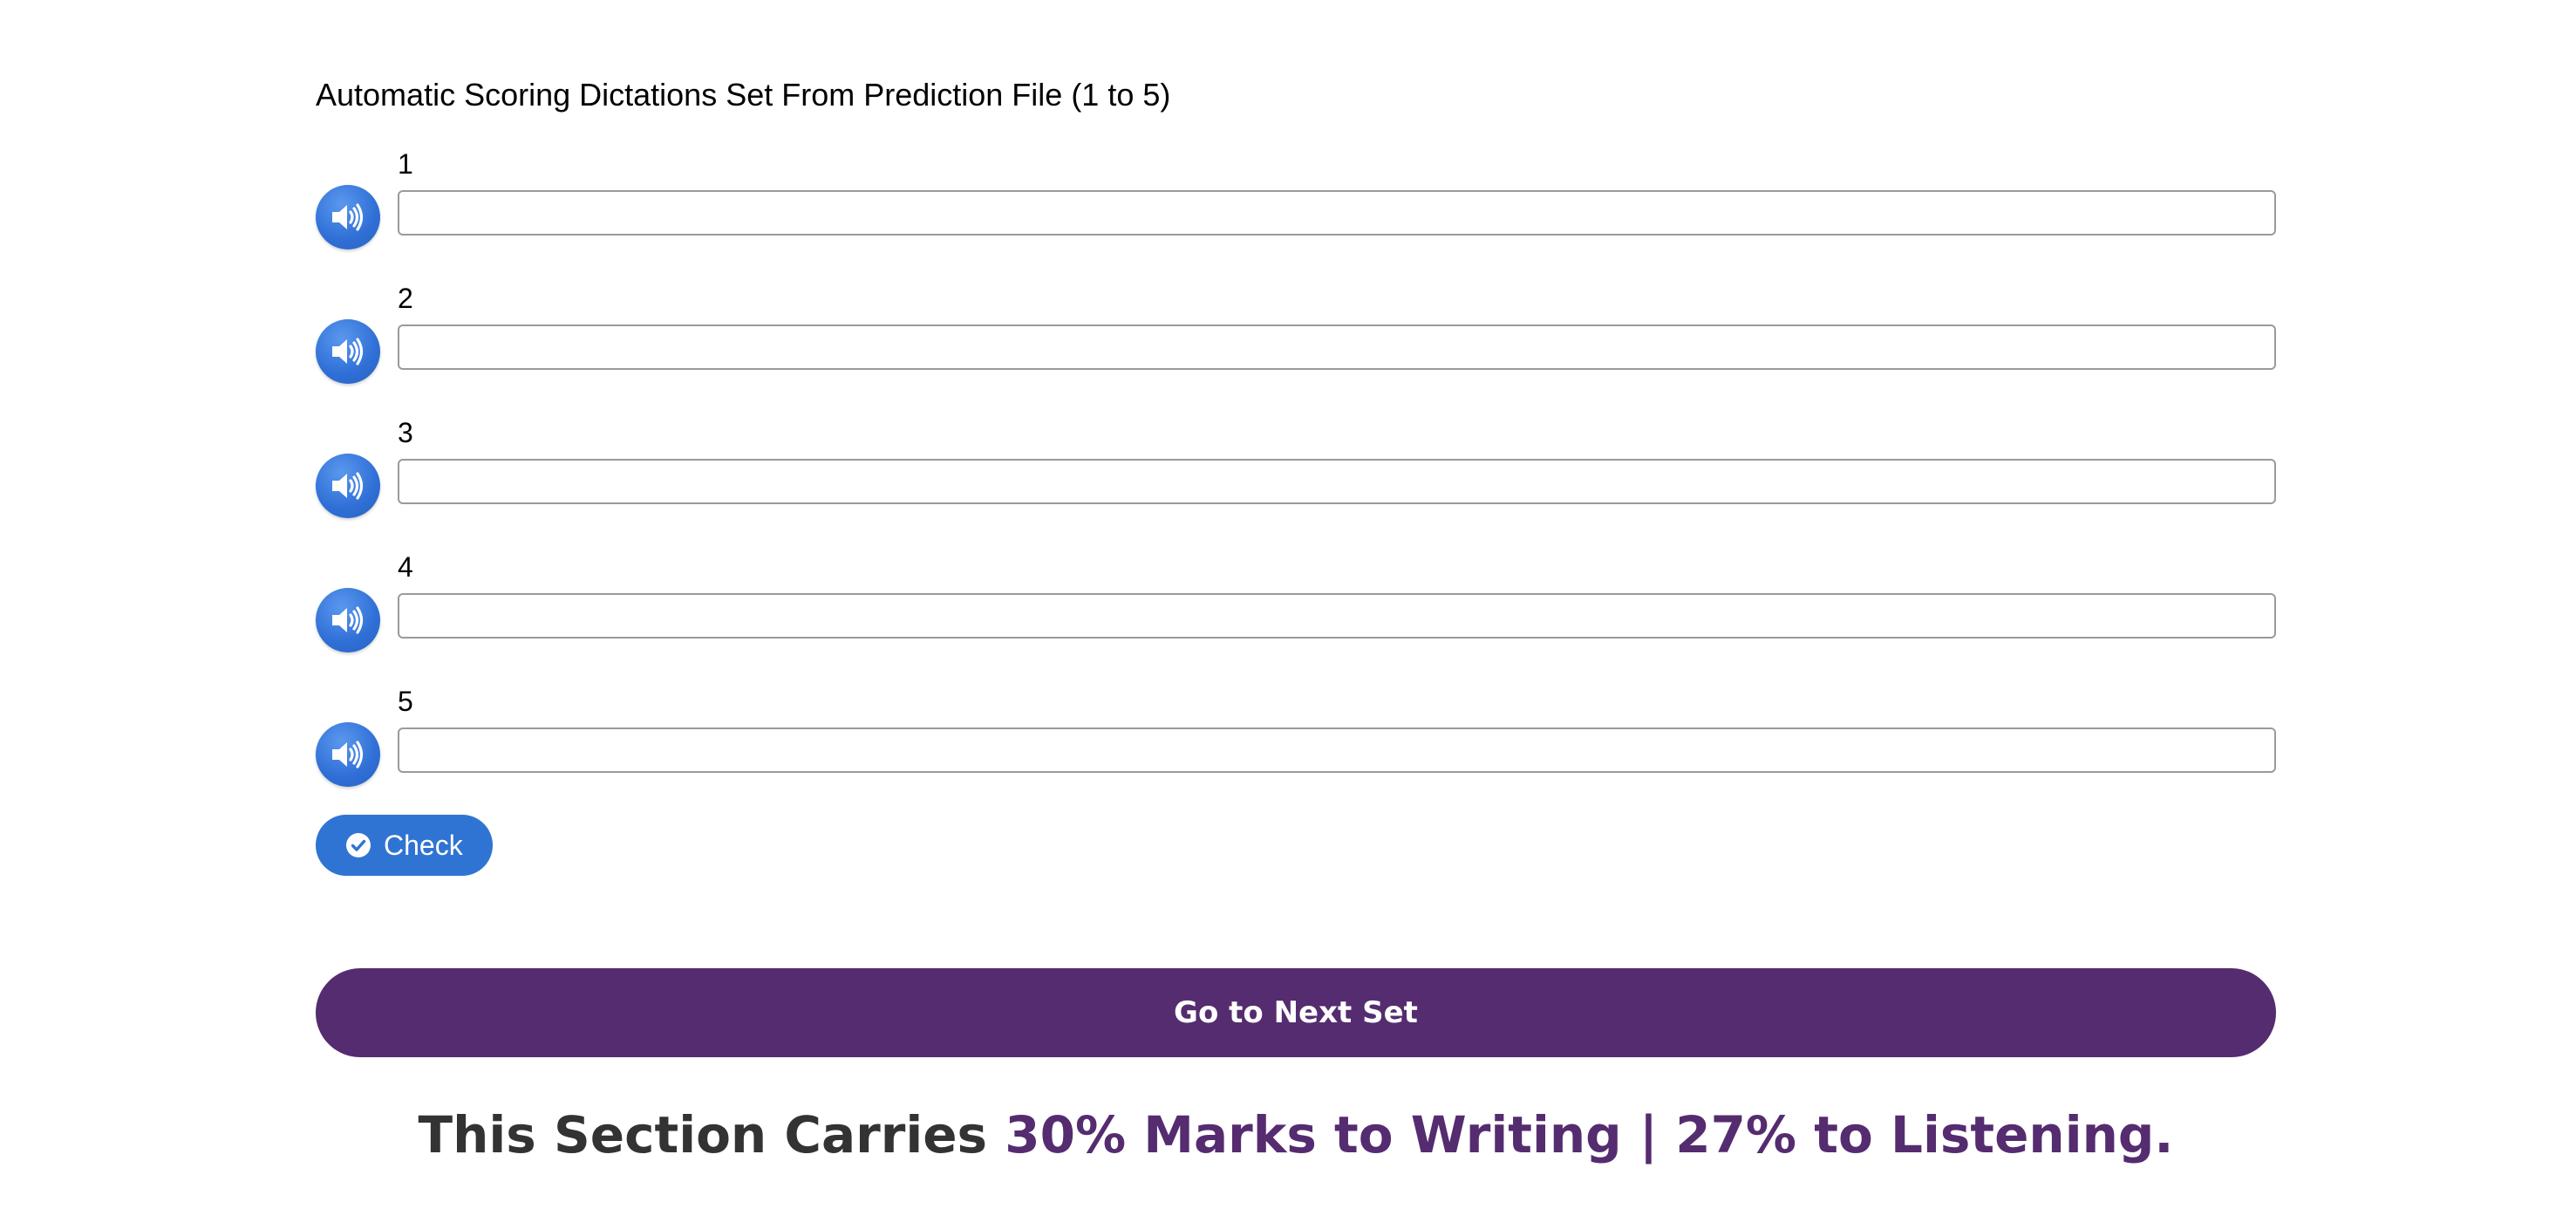 The width and height of the screenshot is (2576, 1209). I want to click on check-button-label: Check, so click(424, 845).